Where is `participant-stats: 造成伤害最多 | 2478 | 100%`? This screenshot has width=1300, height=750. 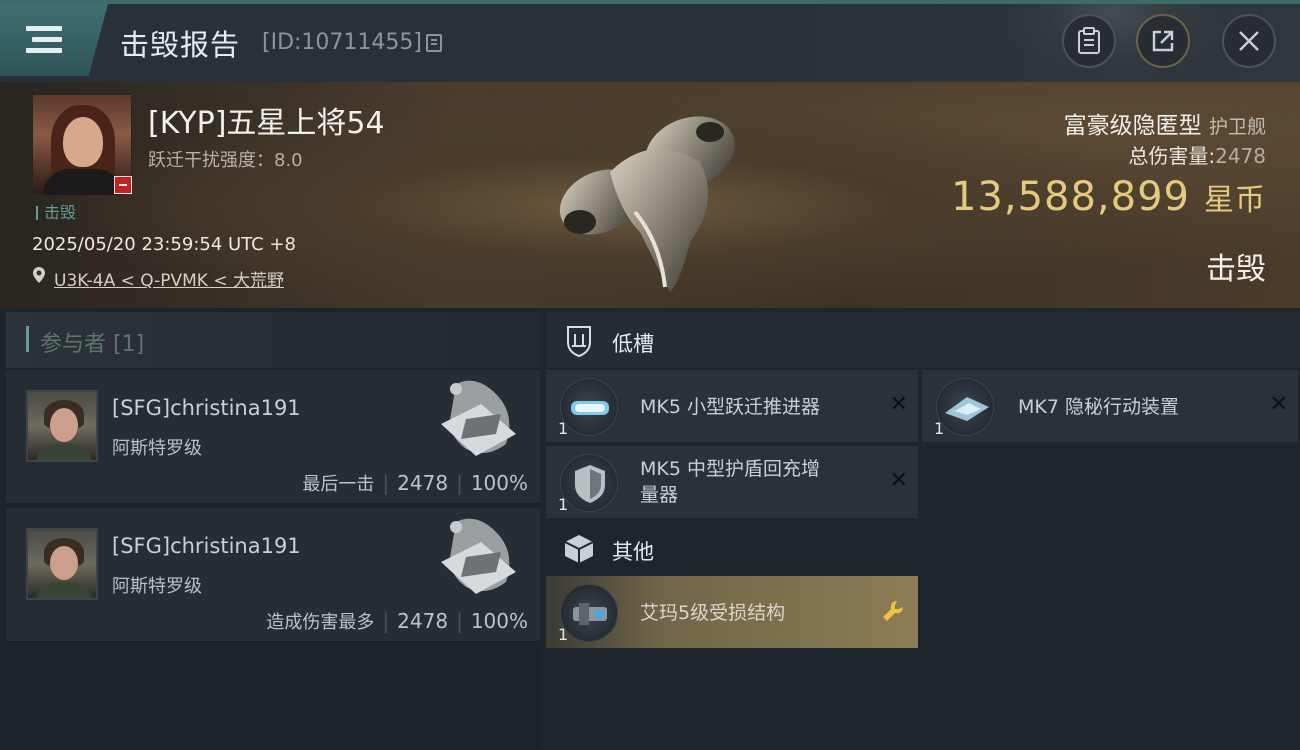
participant-stats: 造成伤害最多 | 2478 | 100% is located at coordinates (397, 621).